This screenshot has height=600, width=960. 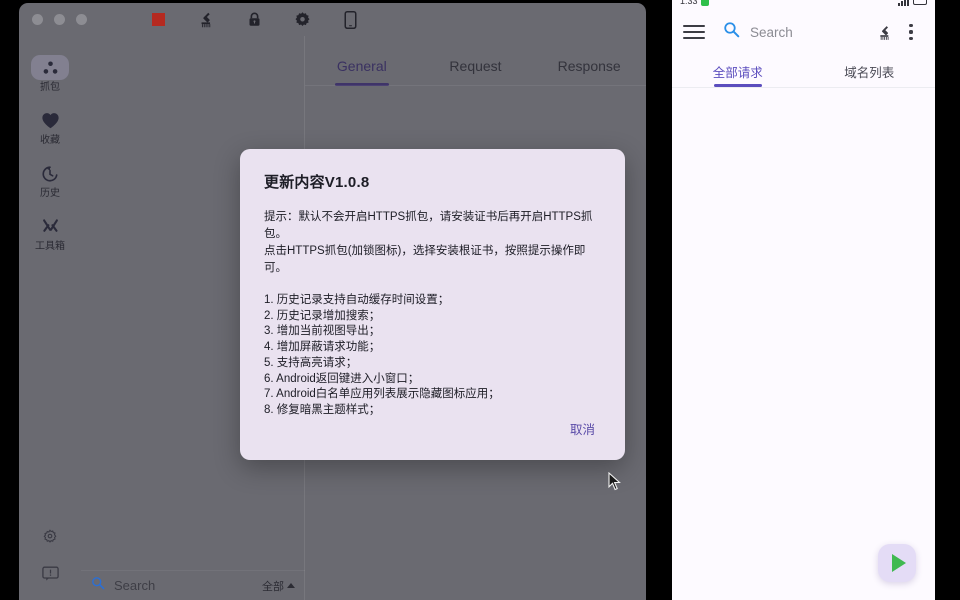 I want to click on search-input: Search, so click(x=188, y=585).